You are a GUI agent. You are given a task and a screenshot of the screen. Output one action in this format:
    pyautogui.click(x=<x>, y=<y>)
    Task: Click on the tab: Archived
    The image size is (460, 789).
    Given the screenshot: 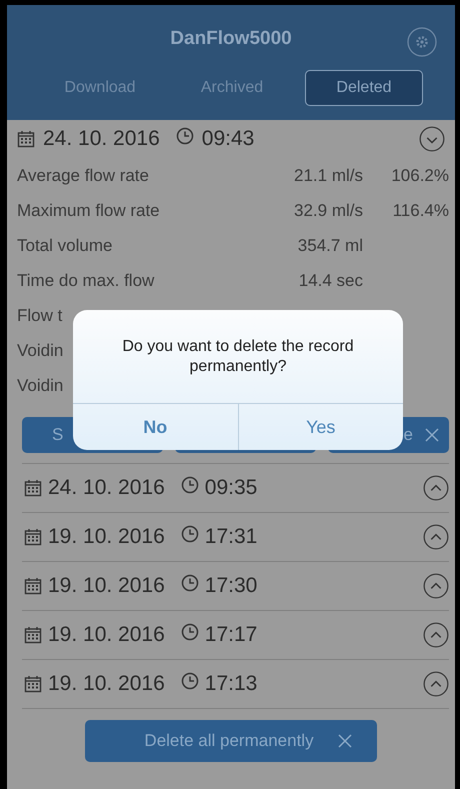 What is the action you would take?
    pyautogui.click(x=232, y=88)
    